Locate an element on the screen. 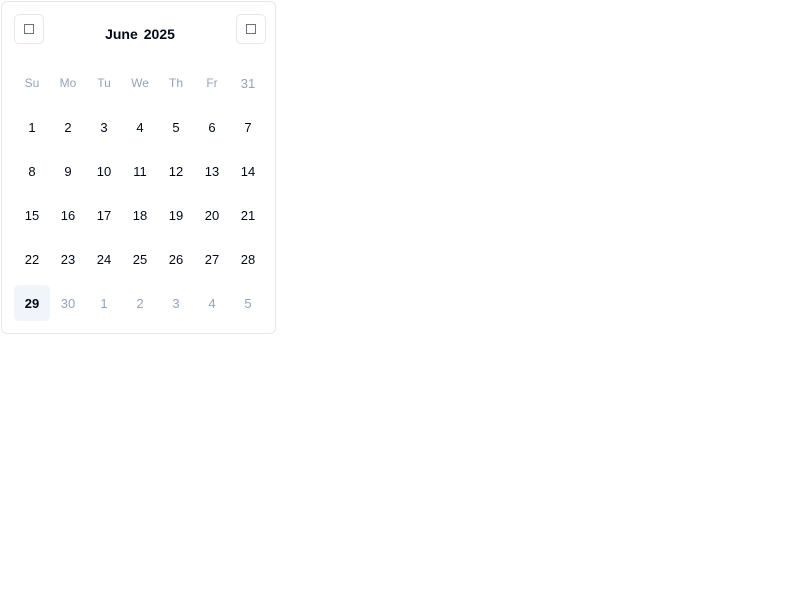  week-row: 22 23 24 25 26 27 28 is located at coordinates (140, 263).